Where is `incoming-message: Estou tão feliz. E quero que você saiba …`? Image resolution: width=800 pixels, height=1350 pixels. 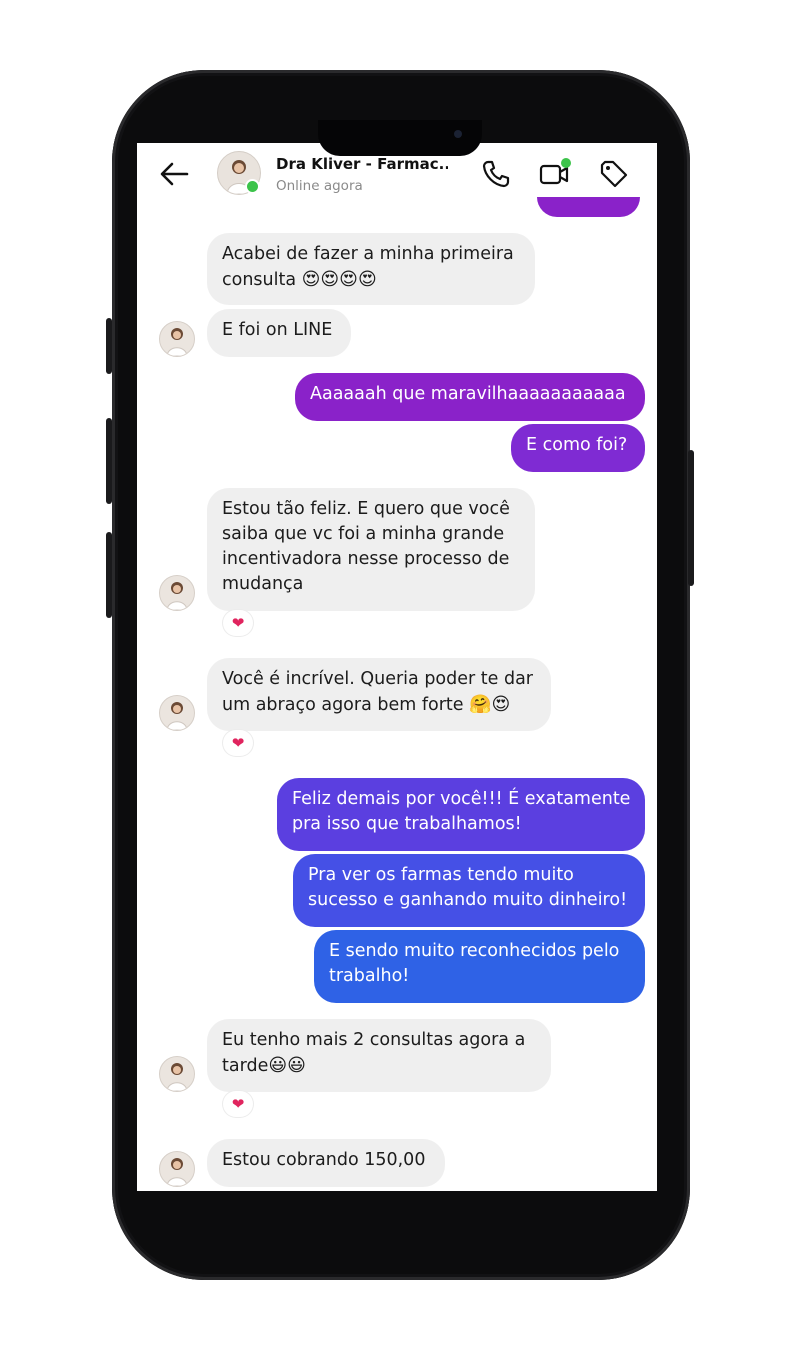
incoming-message: Estou tão feliz. E quero que você saiba … is located at coordinates (371, 549).